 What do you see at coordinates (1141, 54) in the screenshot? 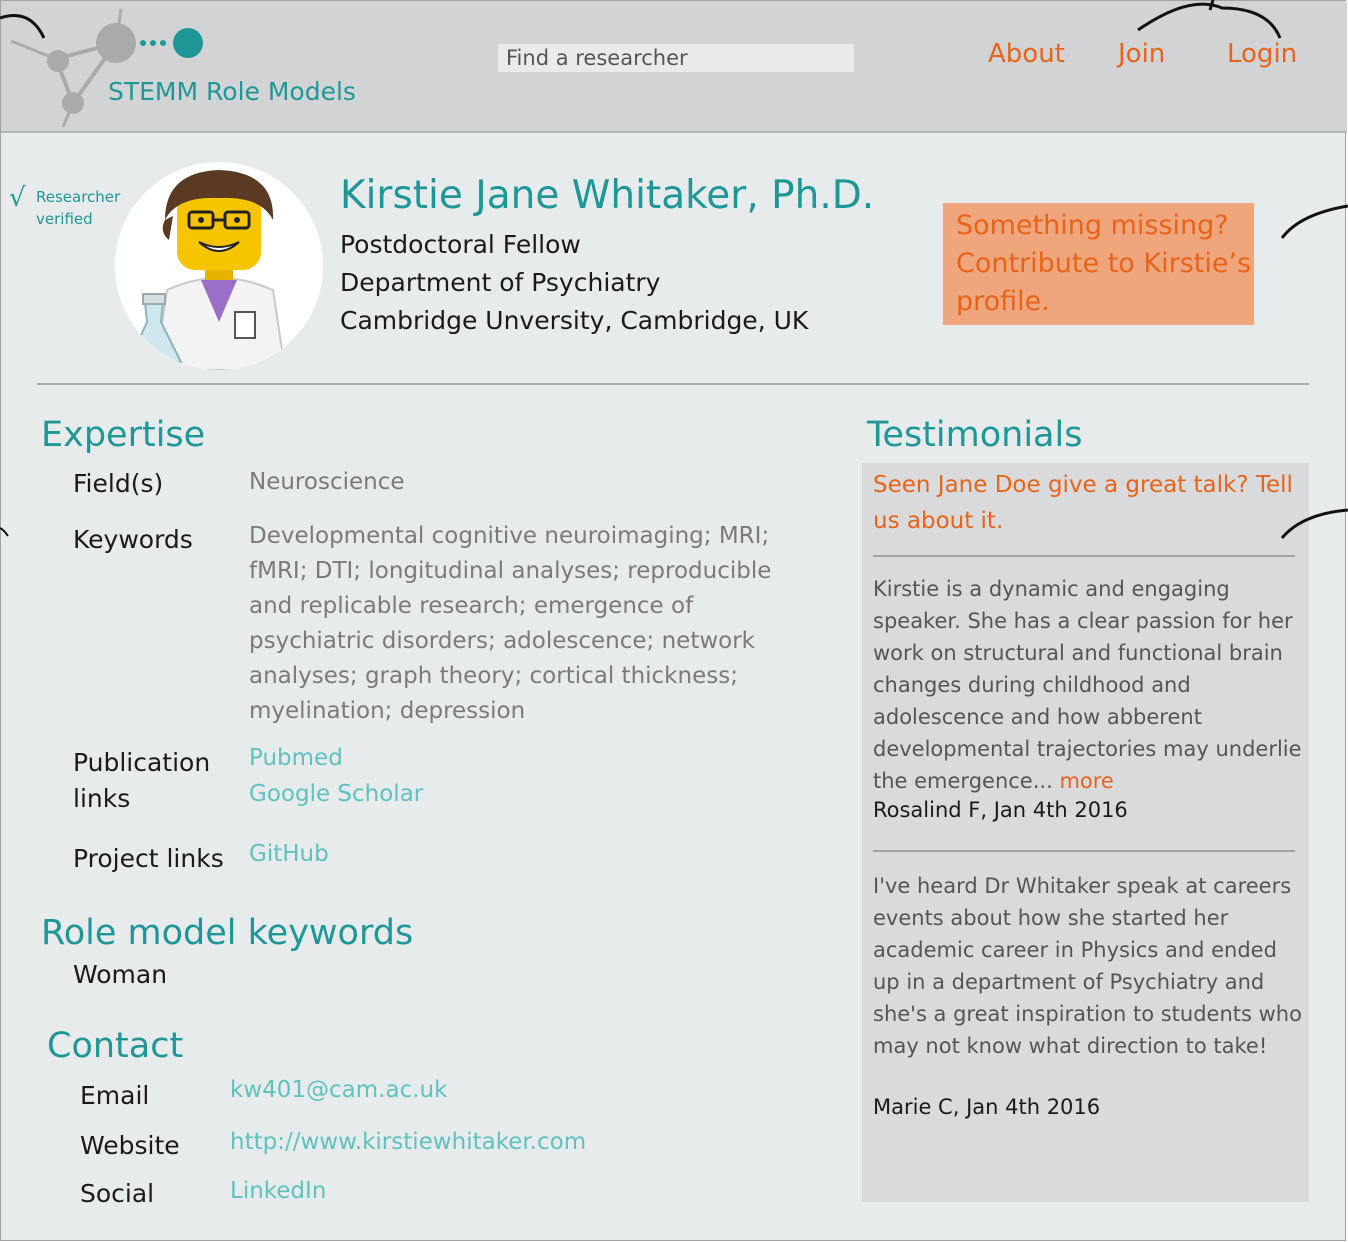
I see `nav-join-link: Join` at bounding box center [1141, 54].